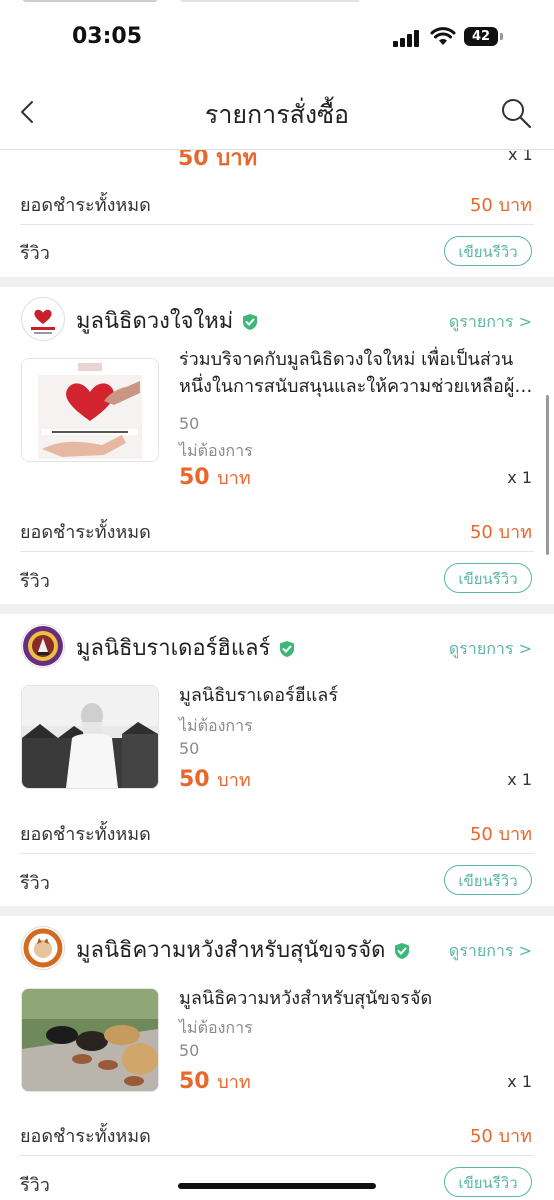  What do you see at coordinates (277, 37) in the screenshot?
I see `status-bar: 03:05 42` at bounding box center [277, 37].